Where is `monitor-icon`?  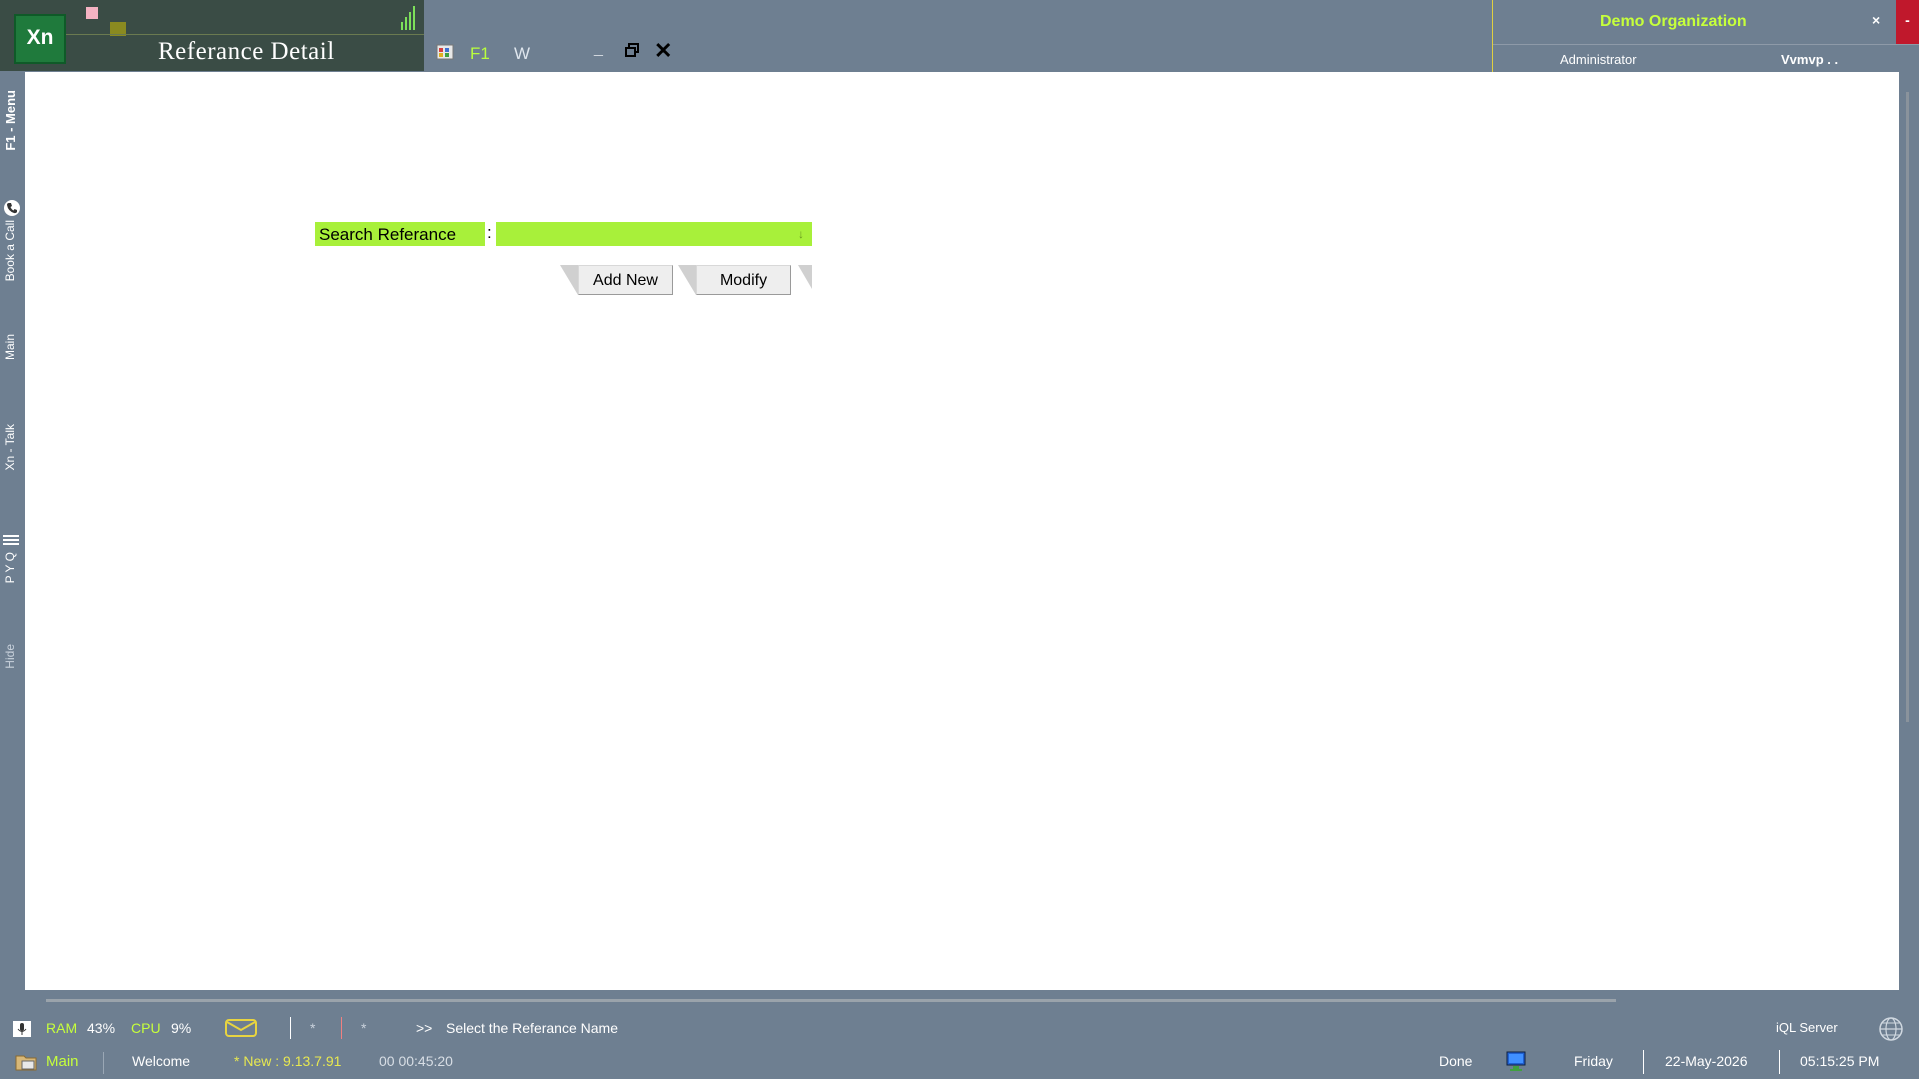
monitor-icon is located at coordinates (1516, 1061).